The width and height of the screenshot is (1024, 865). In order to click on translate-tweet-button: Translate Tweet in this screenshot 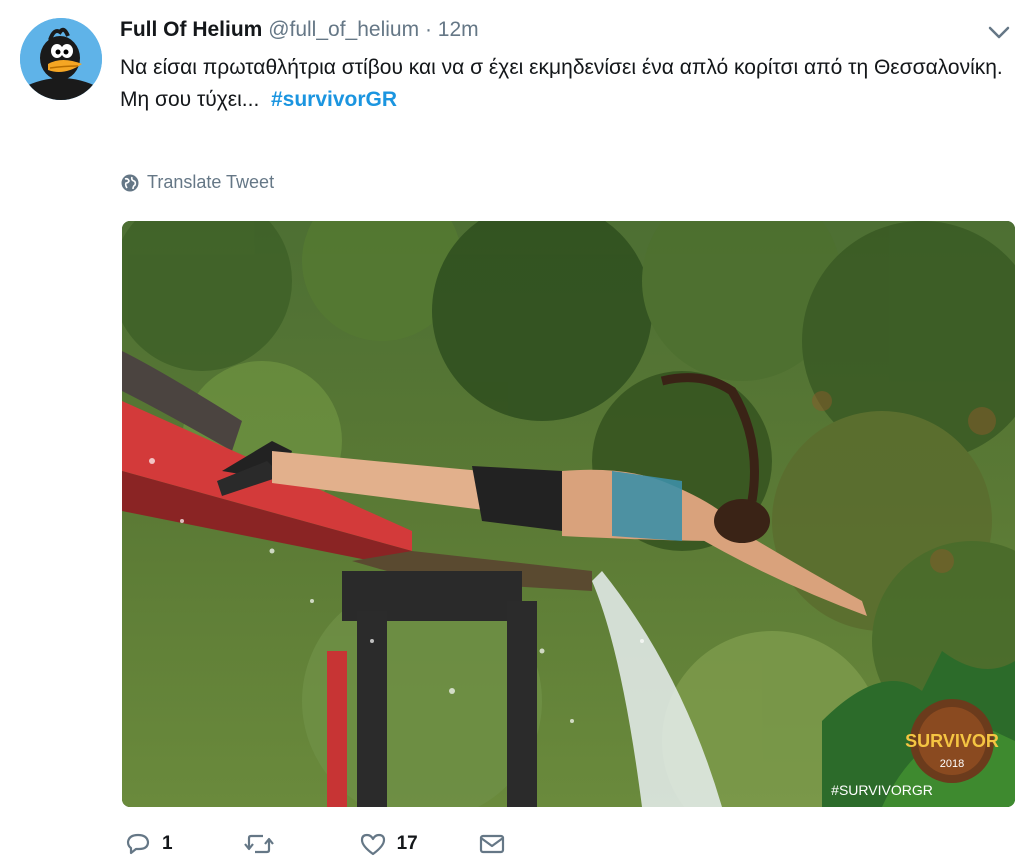, I will do `click(197, 182)`.